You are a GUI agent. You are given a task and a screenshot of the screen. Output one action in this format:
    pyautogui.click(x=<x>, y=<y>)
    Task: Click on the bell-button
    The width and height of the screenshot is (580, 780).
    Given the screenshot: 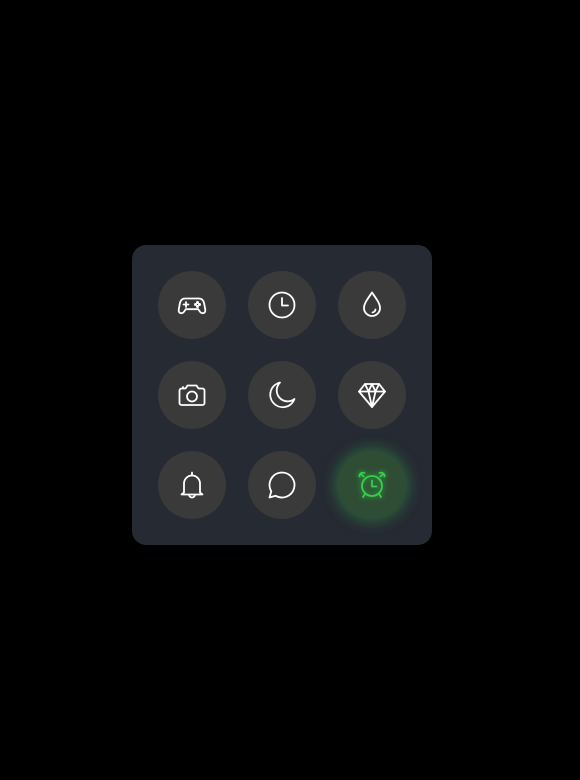 What is the action you would take?
    pyautogui.click(x=192, y=485)
    